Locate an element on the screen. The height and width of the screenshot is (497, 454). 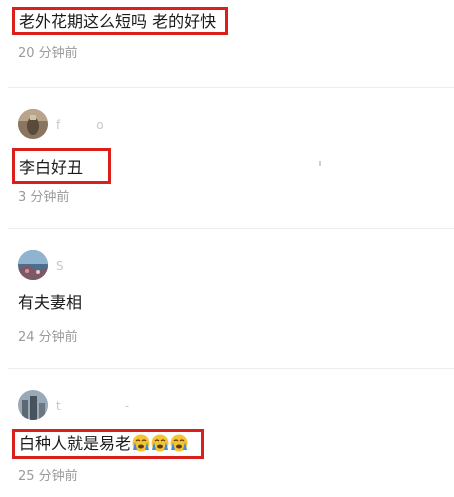
decorative-mark is located at coordinates (320, 163).